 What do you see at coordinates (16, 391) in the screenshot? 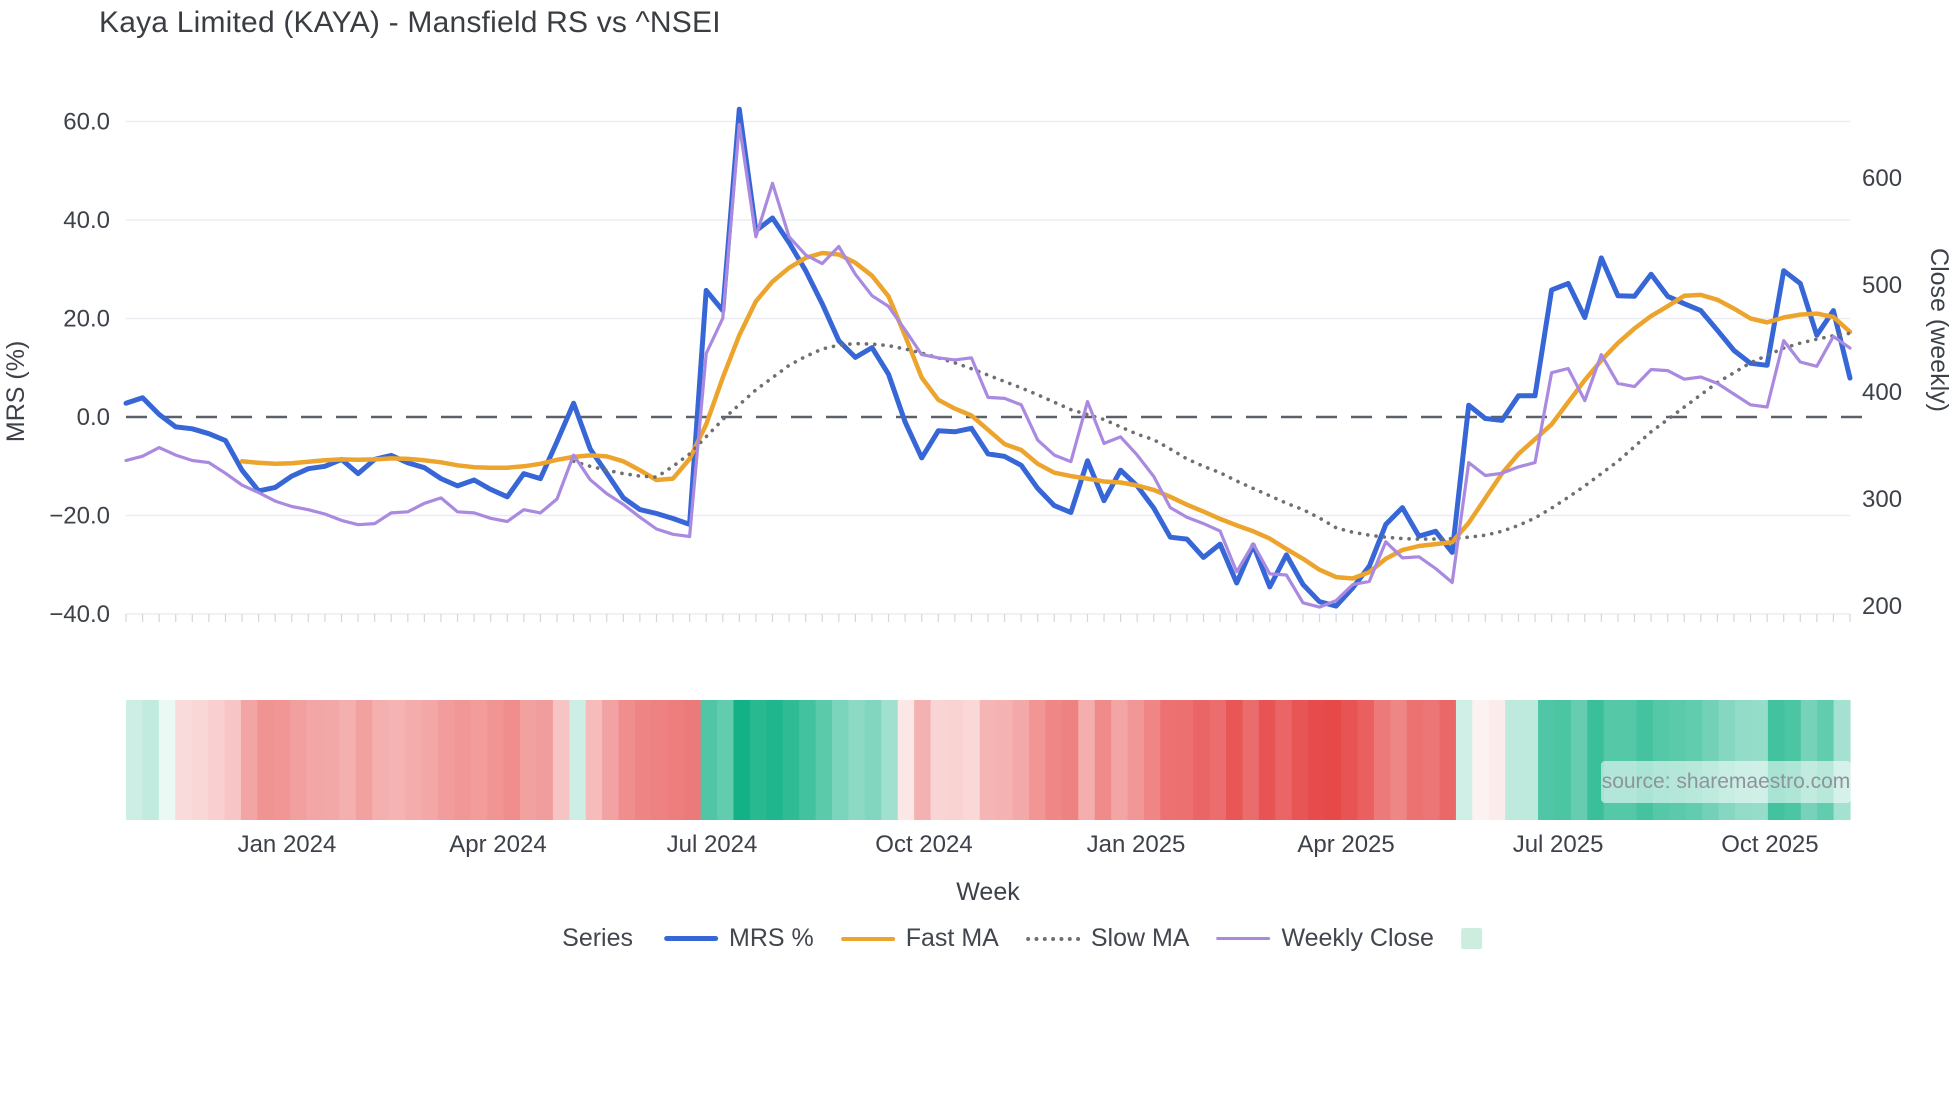
I see `y-axis-left-title: MRS (%)` at bounding box center [16, 391].